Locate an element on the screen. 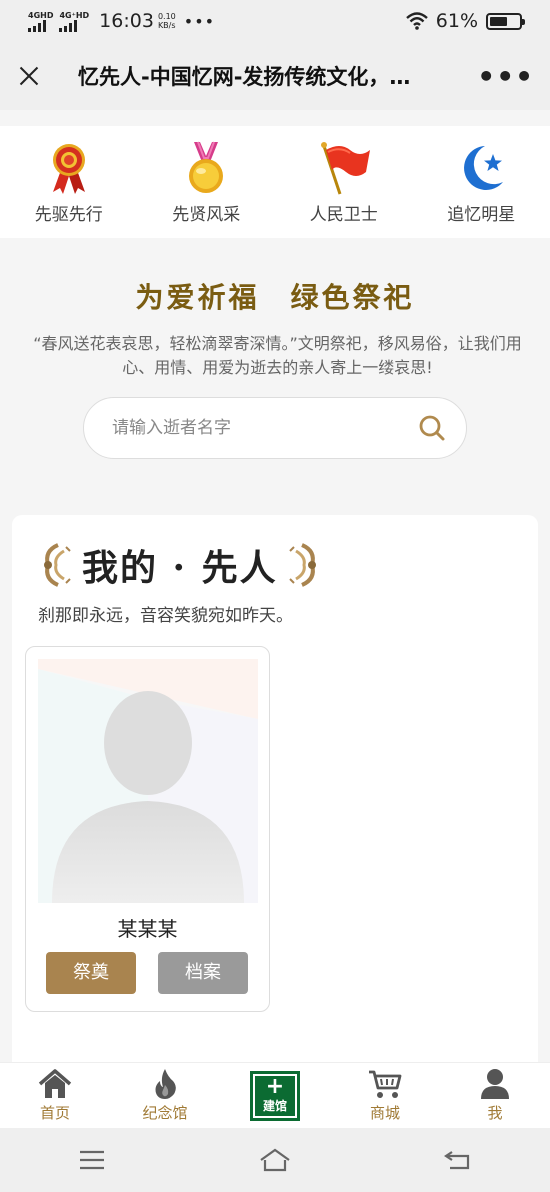 Image resolution: width=550 pixels, height=1192 pixels. signal-indicator-2: 4G⁺HD is located at coordinates (74, 21).